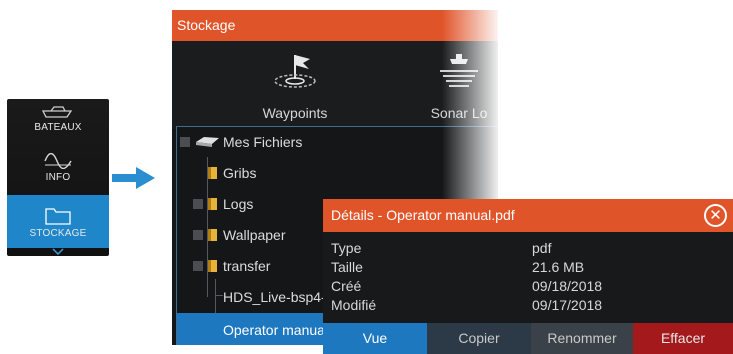  I want to click on tree-row-label: HDS_Live-bsp4-, so click(274, 297).